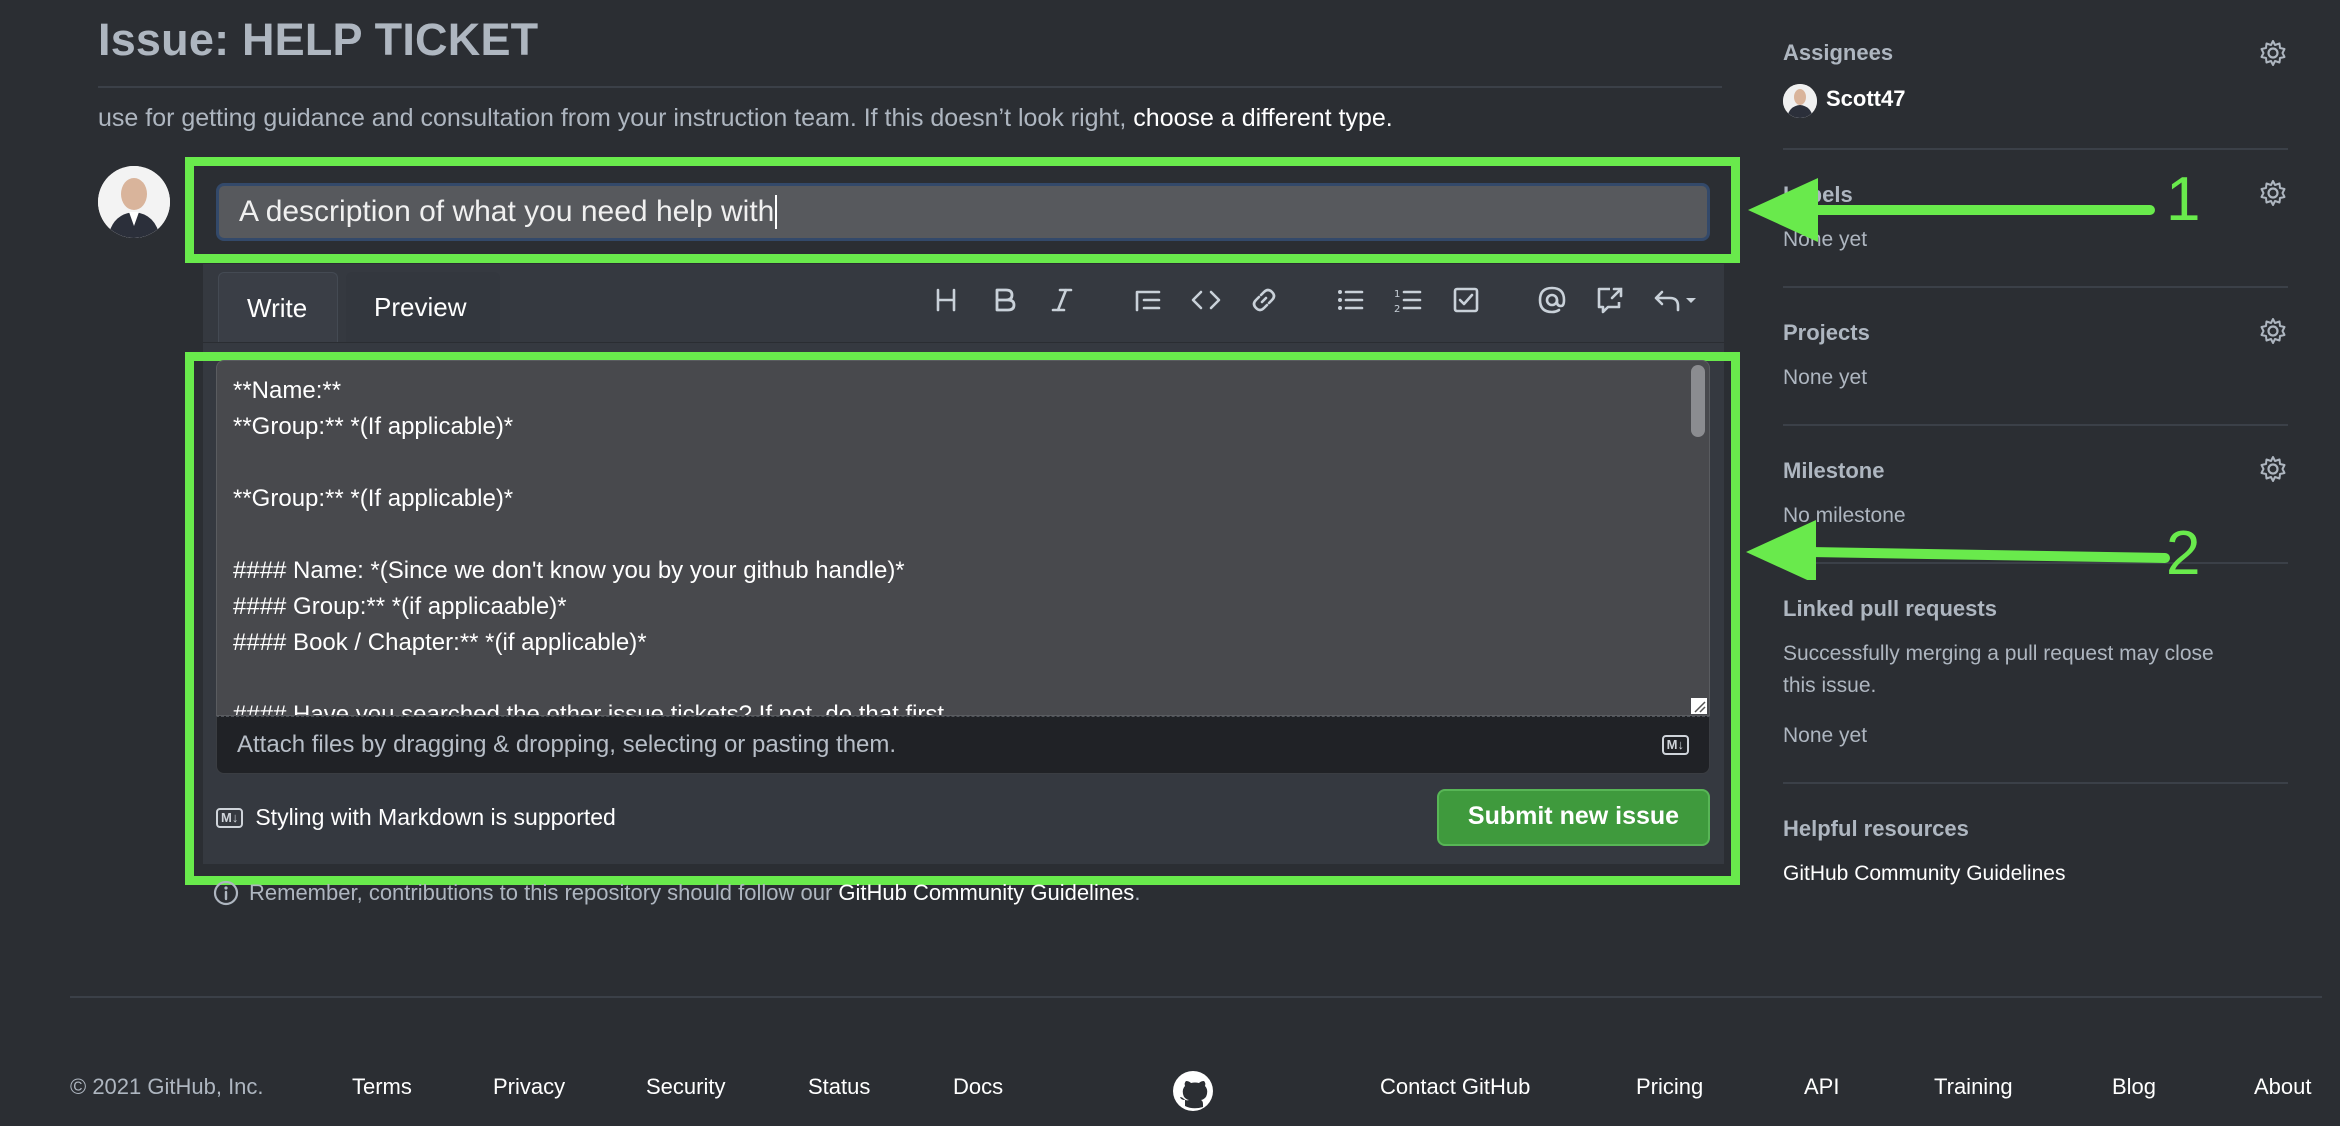 Image resolution: width=2340 pixels, height=1126 pixels. What do you see at coordinates (776, 212) in the screenshot?
I see `text-caret` at bounding box center [776, 212].